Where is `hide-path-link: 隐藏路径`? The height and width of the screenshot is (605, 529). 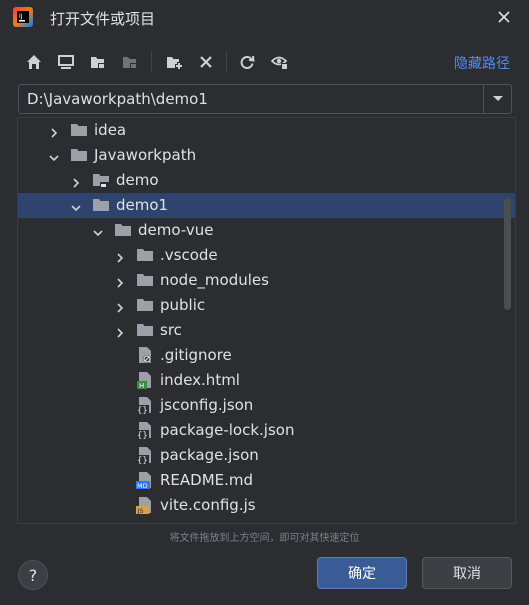
hide-path-link: 隐藏路径 is located at coordinates (482, 63).